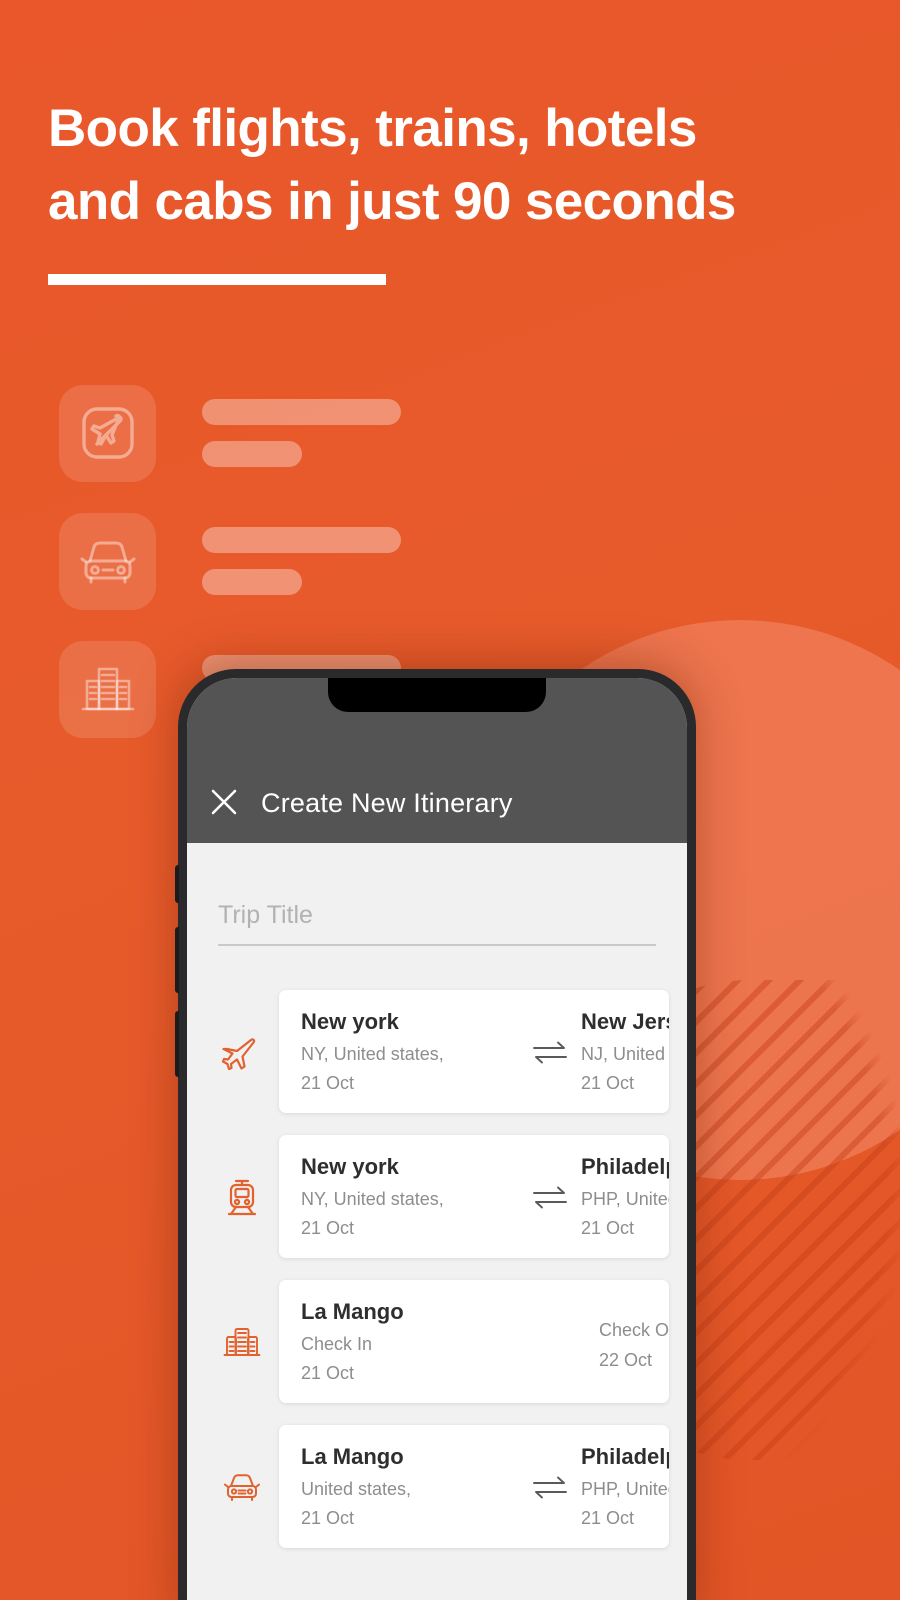 This screenshot has height=1600, width=900. Describe the element at coordinates (437, 695) in the screenshot. I see `phone-notch` at that location.